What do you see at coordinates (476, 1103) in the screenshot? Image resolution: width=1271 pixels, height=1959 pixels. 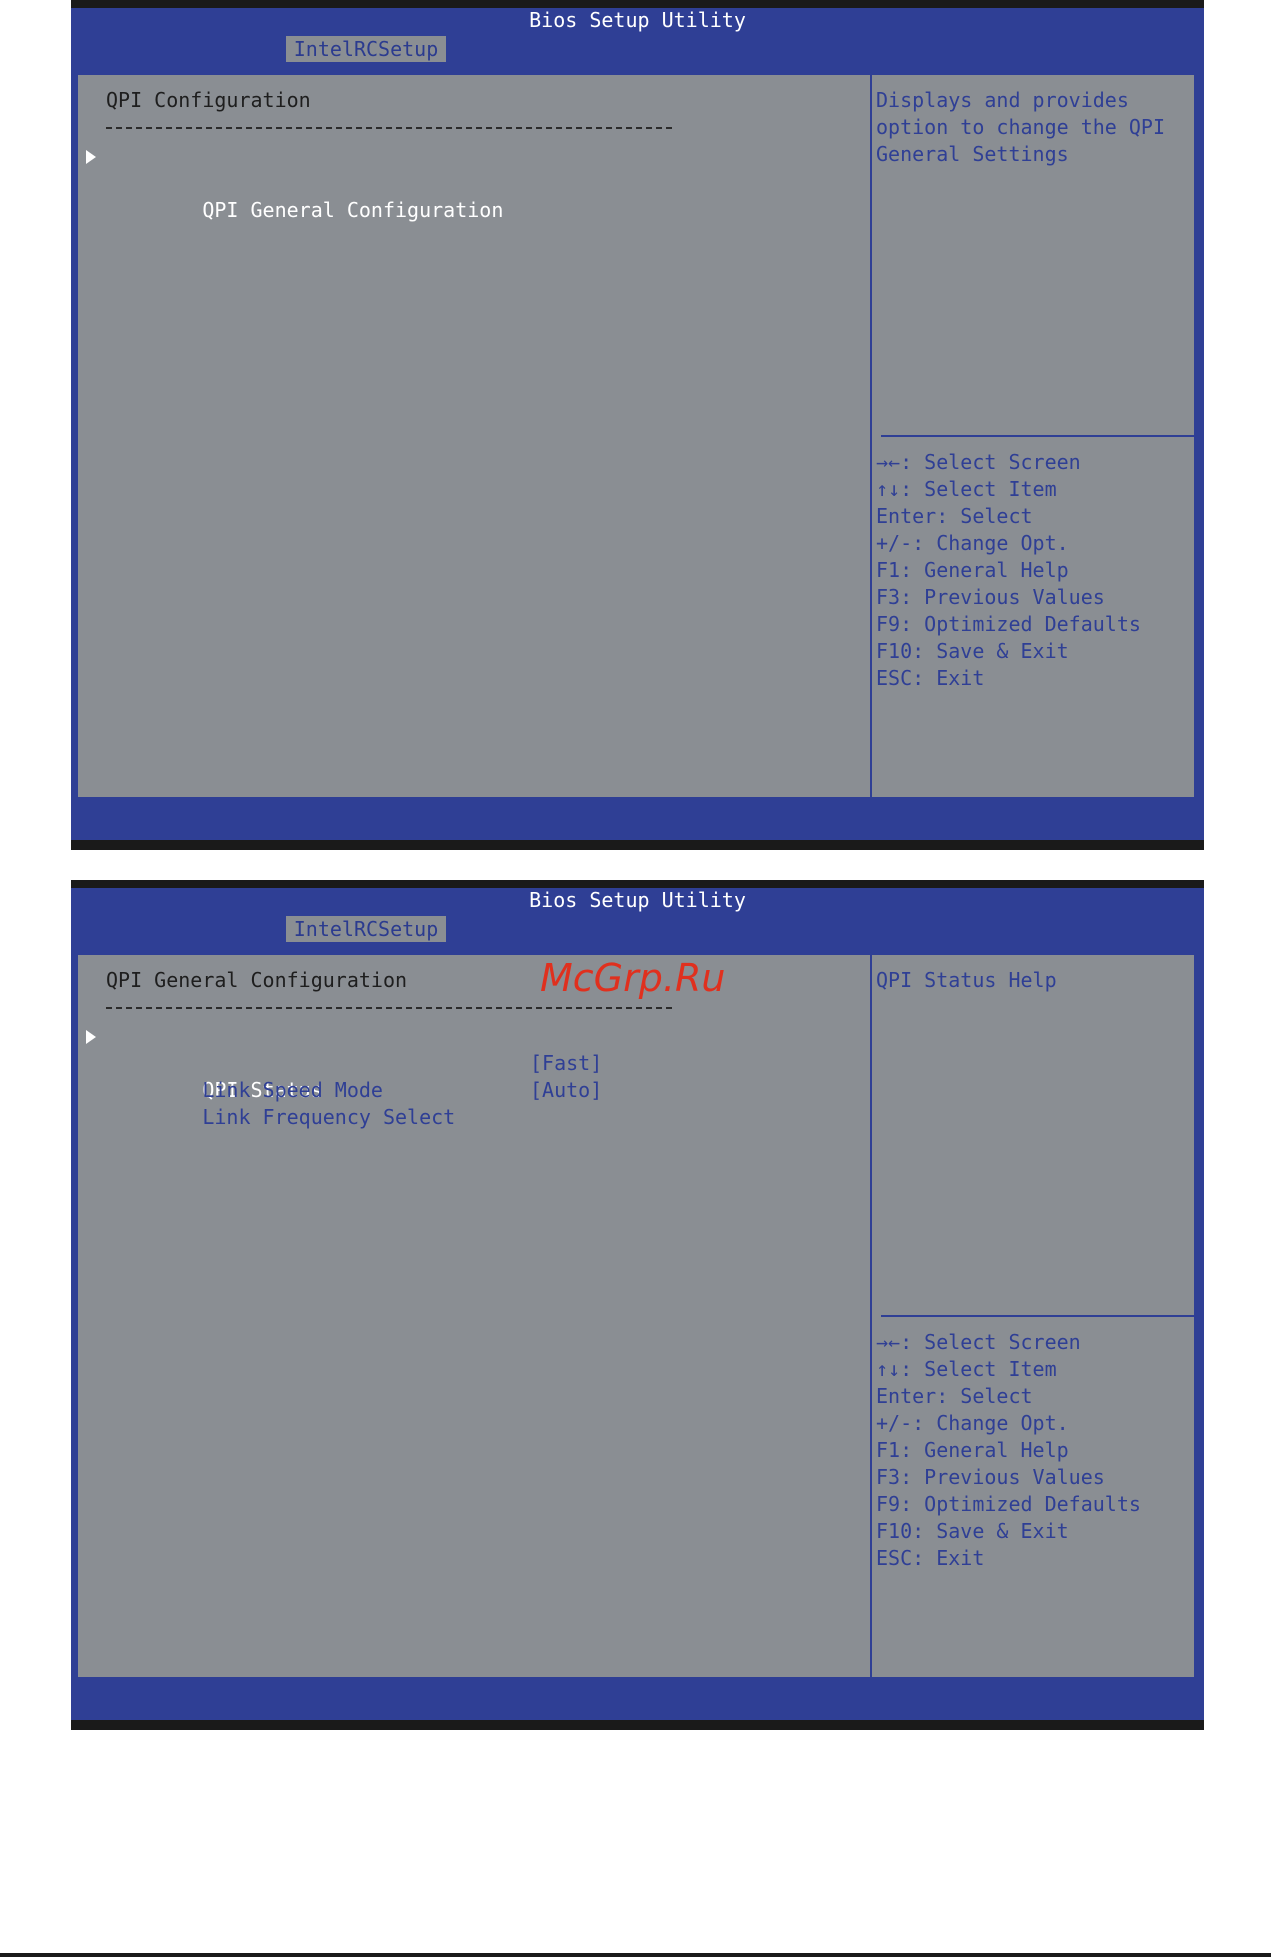 I see `option-link-frequency-select: Link Frequency Select [Auto]` at bounding box center [476, 1103].